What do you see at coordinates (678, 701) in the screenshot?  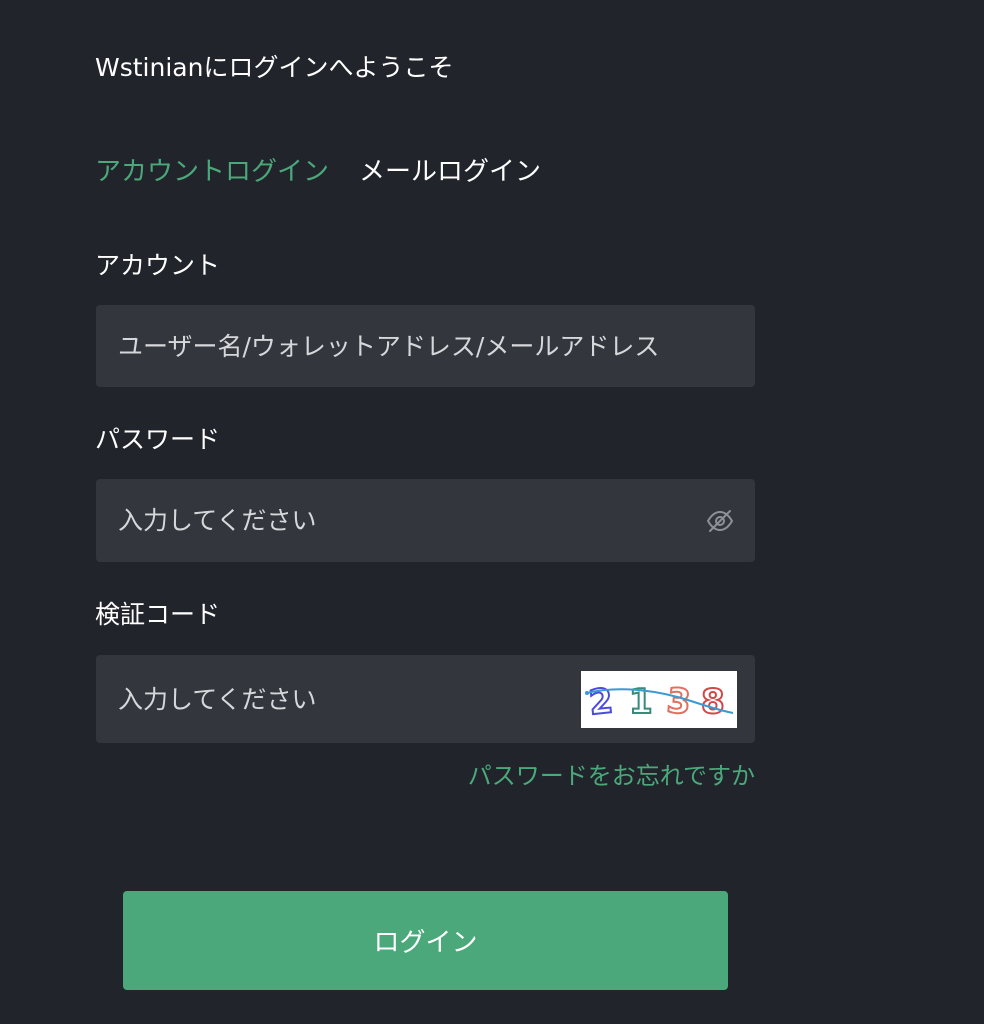 I see `captcha-digit-3: 3` at bounding box center [678, 701].